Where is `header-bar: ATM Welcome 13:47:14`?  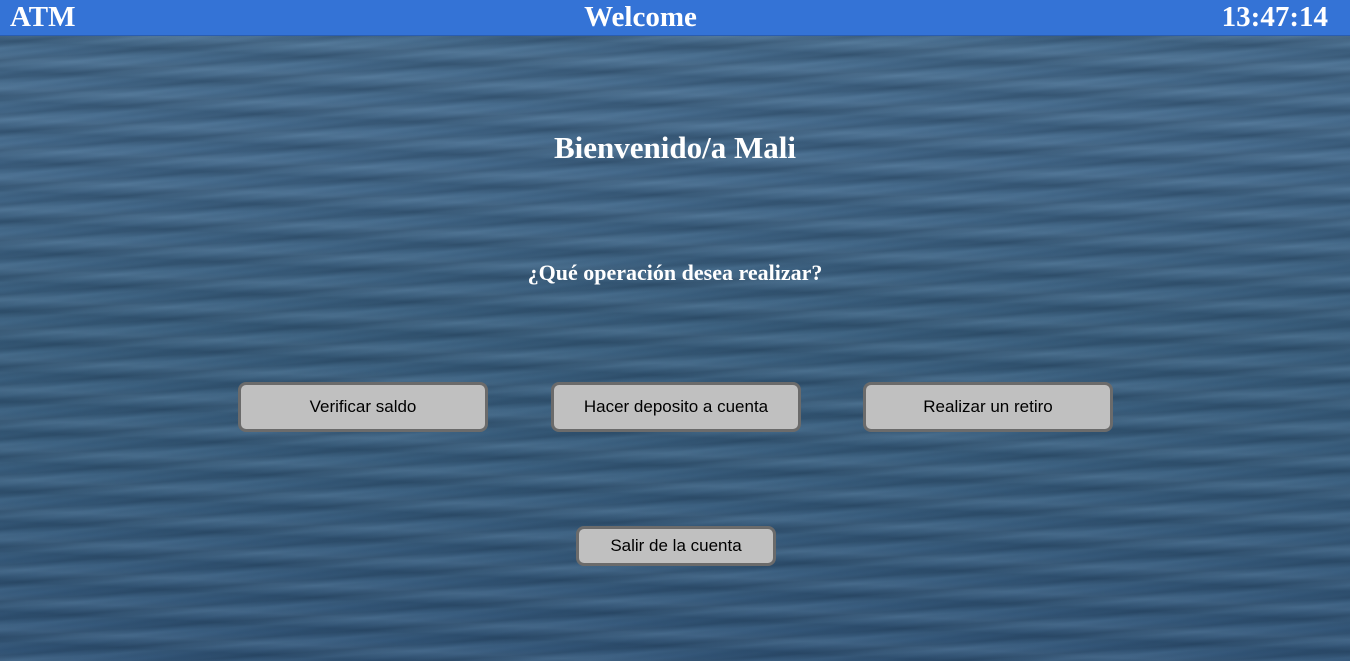 header-bar: ATM Welcome 13:47:14 is located at coordinates (675, 18).